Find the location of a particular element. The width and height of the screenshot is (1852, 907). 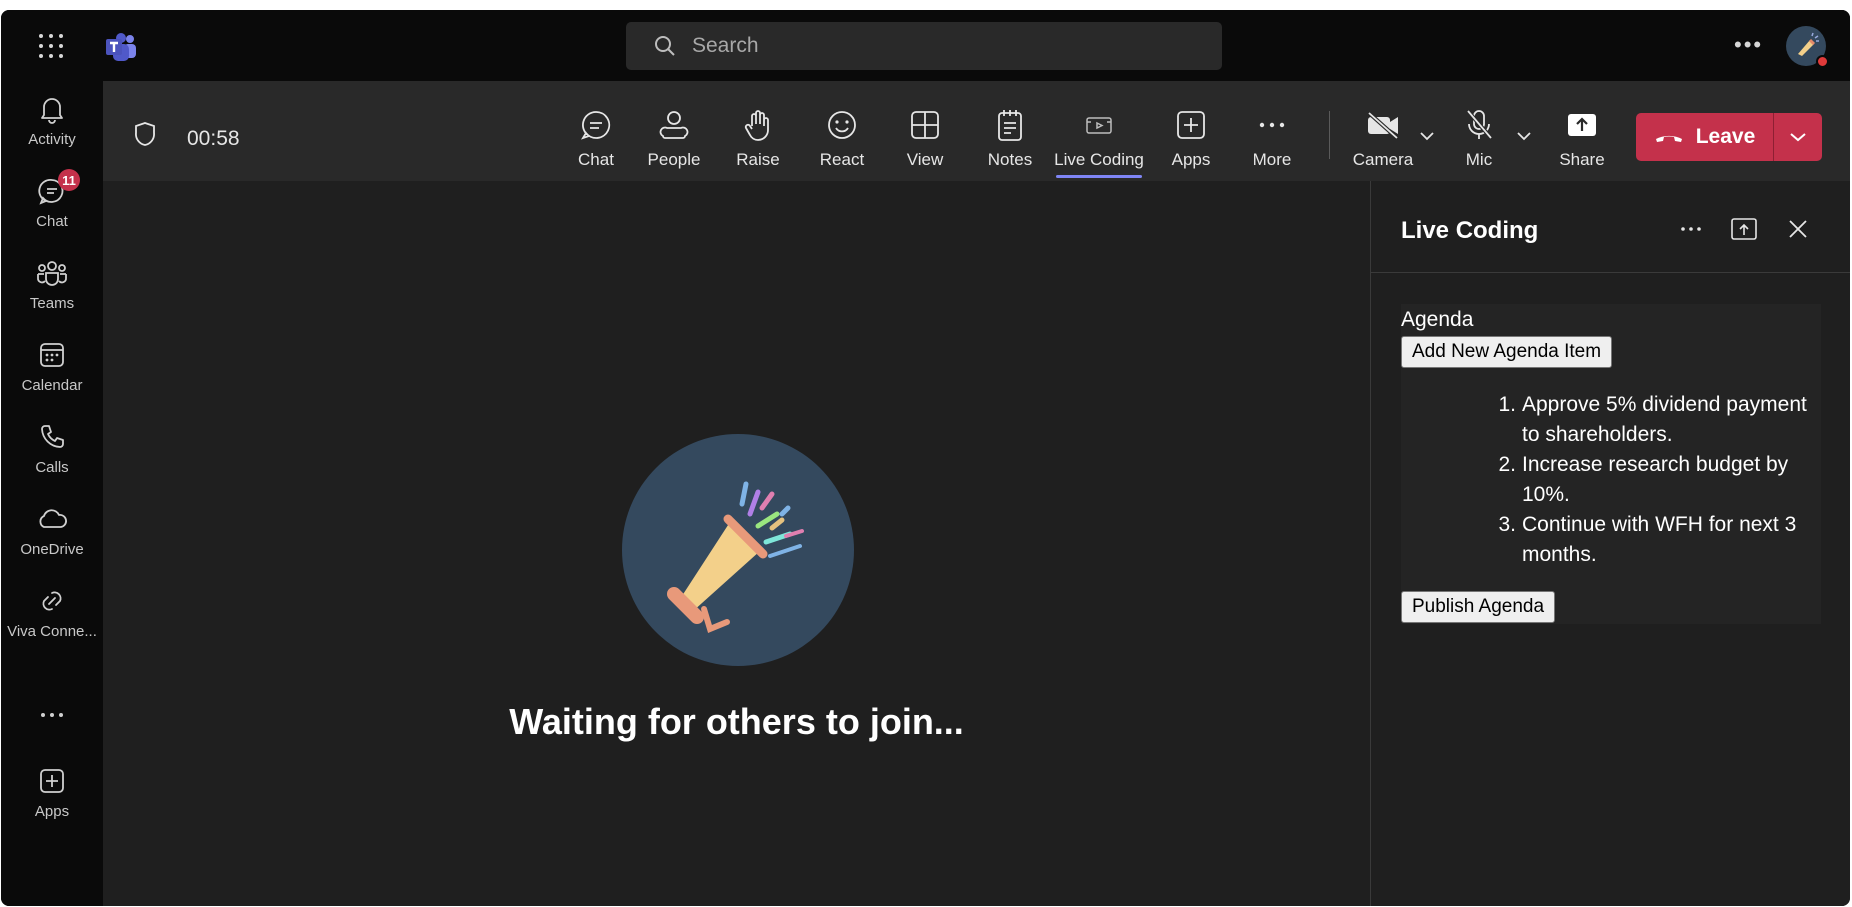

active-tab-indicator is located at coordinates (1099, 176).